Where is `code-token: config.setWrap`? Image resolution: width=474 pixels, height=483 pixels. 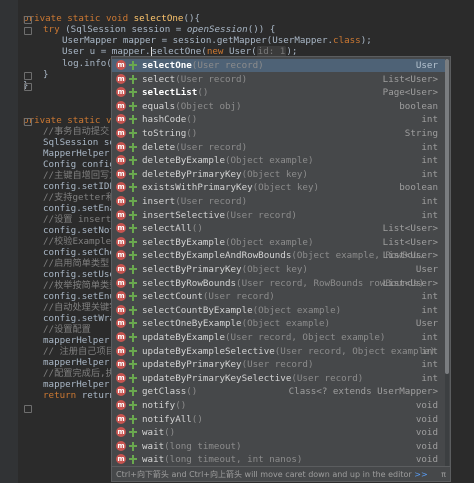
code-token: config.setWrap is located at coordinates (82, 318).